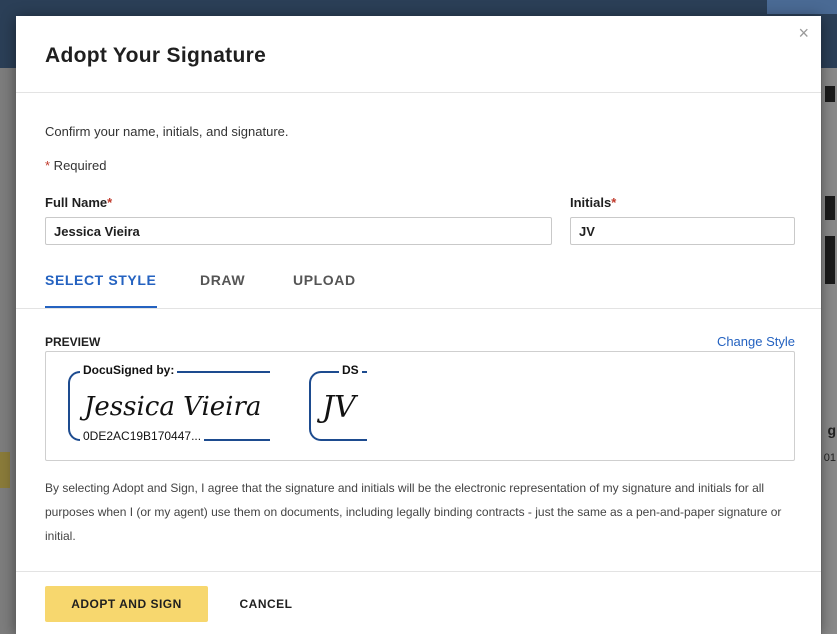 The width and height of the screenshot is (837, 634). I want to click on initials-label: Initials*, so click(593, 202).